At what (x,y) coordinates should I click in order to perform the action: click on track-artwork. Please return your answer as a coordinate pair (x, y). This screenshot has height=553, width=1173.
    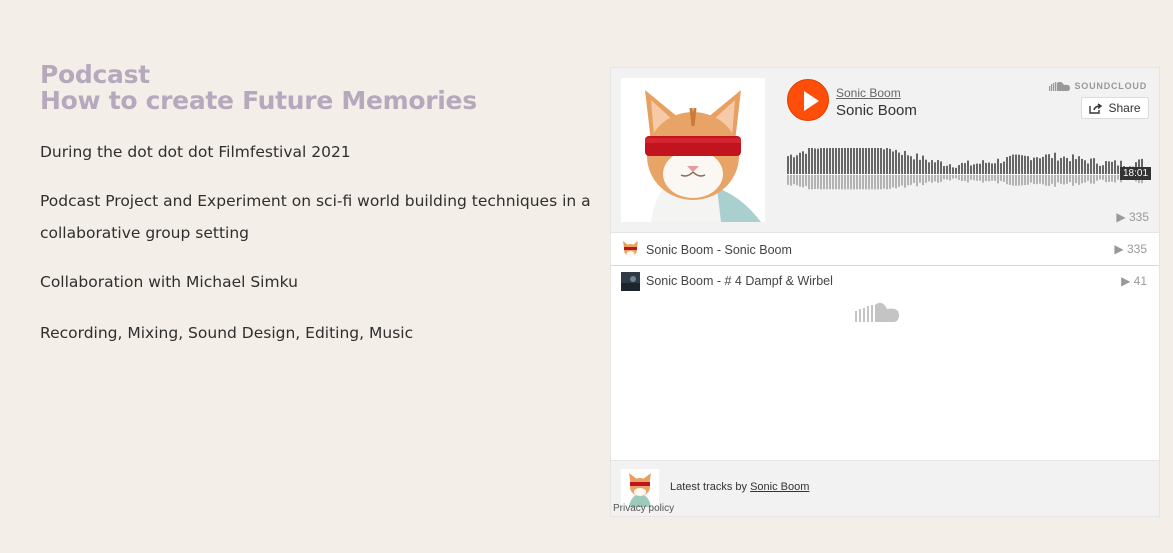
    Looking at the image, I should click on (693, 150).